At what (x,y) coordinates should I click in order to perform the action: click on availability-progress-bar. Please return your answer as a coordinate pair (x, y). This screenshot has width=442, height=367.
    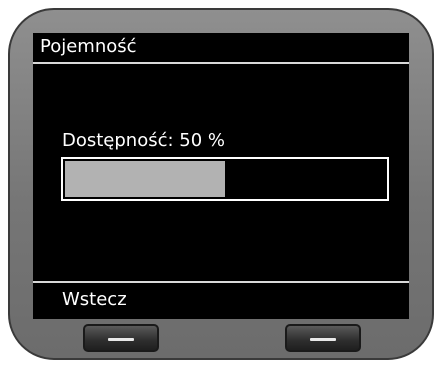
    Looking at the image, I should click on (225, 179).